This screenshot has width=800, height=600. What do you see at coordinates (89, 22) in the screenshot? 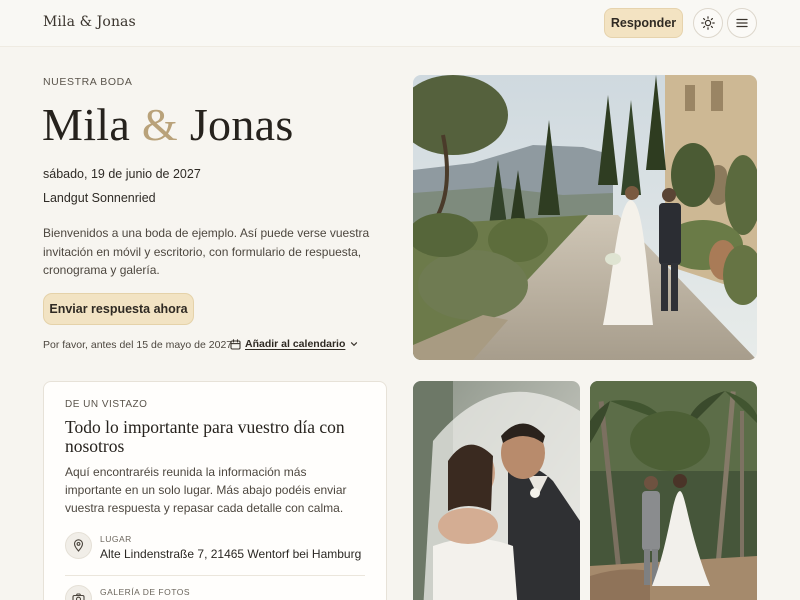
I see `brand-logo: Mila & Jonas` at bounding box center [89, 22].